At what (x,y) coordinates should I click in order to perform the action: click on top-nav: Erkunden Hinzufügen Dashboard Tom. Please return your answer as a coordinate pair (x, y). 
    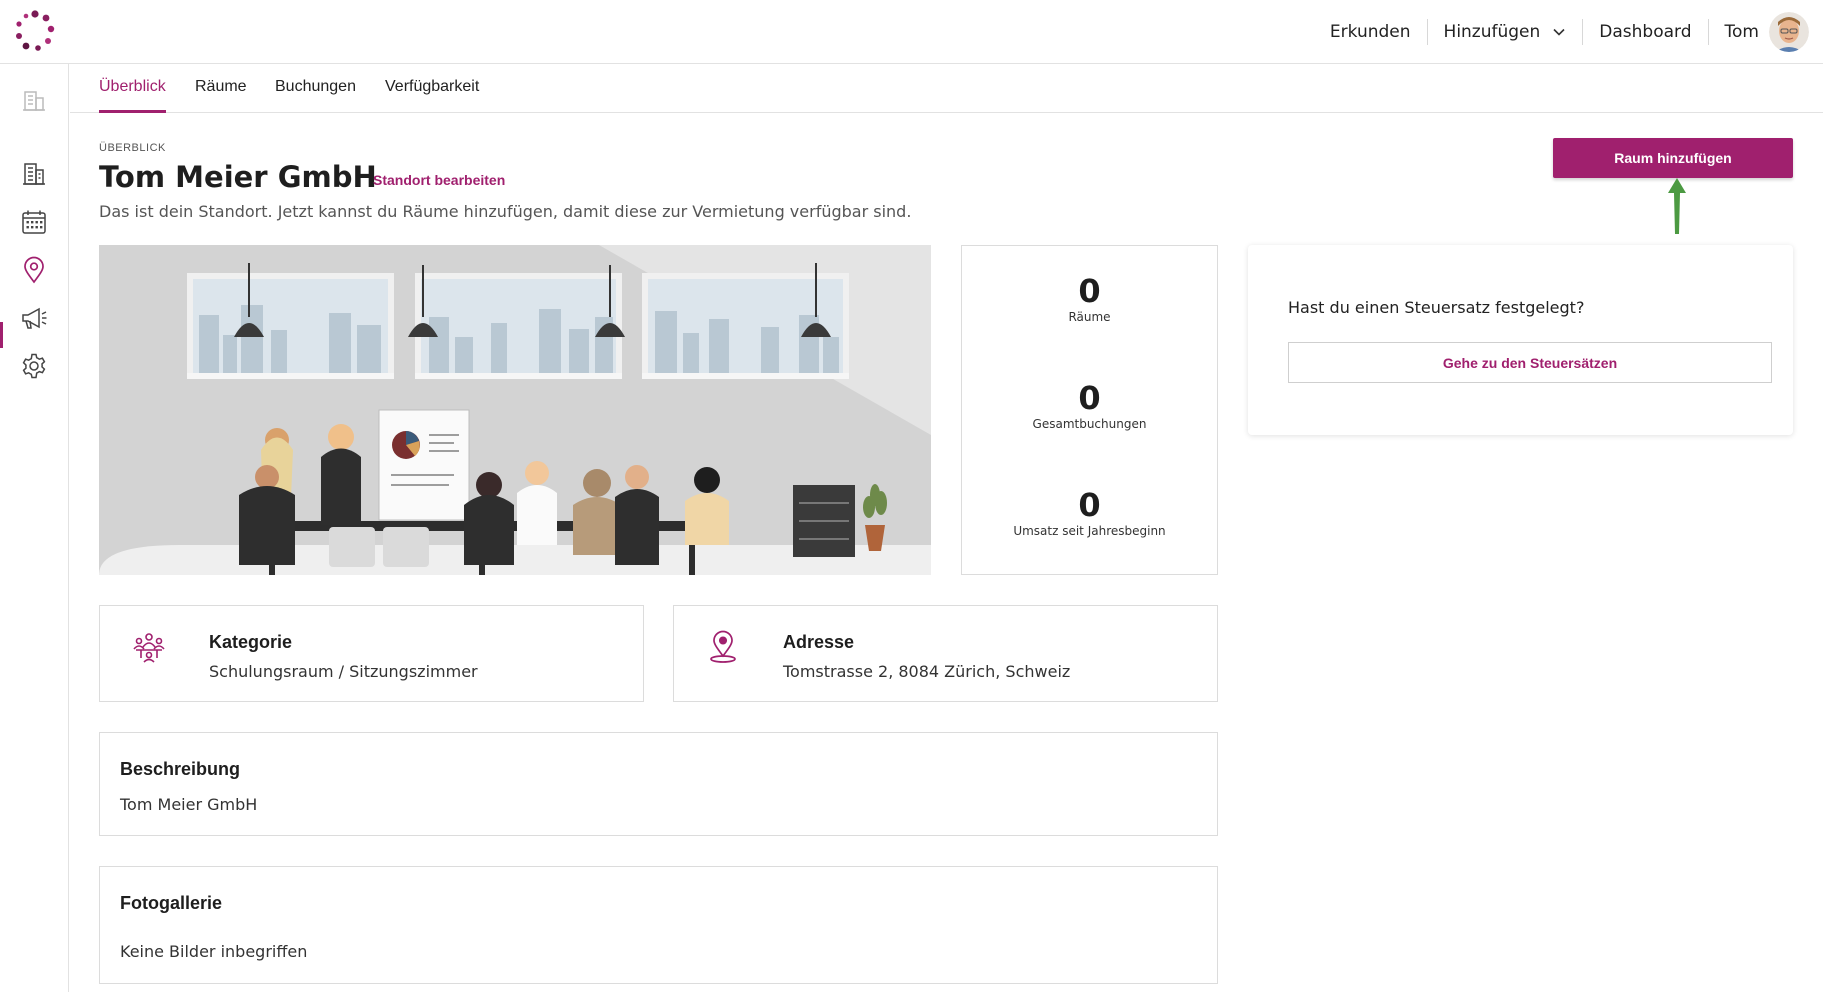
    Looking at the image, I should click on (1568, 31).